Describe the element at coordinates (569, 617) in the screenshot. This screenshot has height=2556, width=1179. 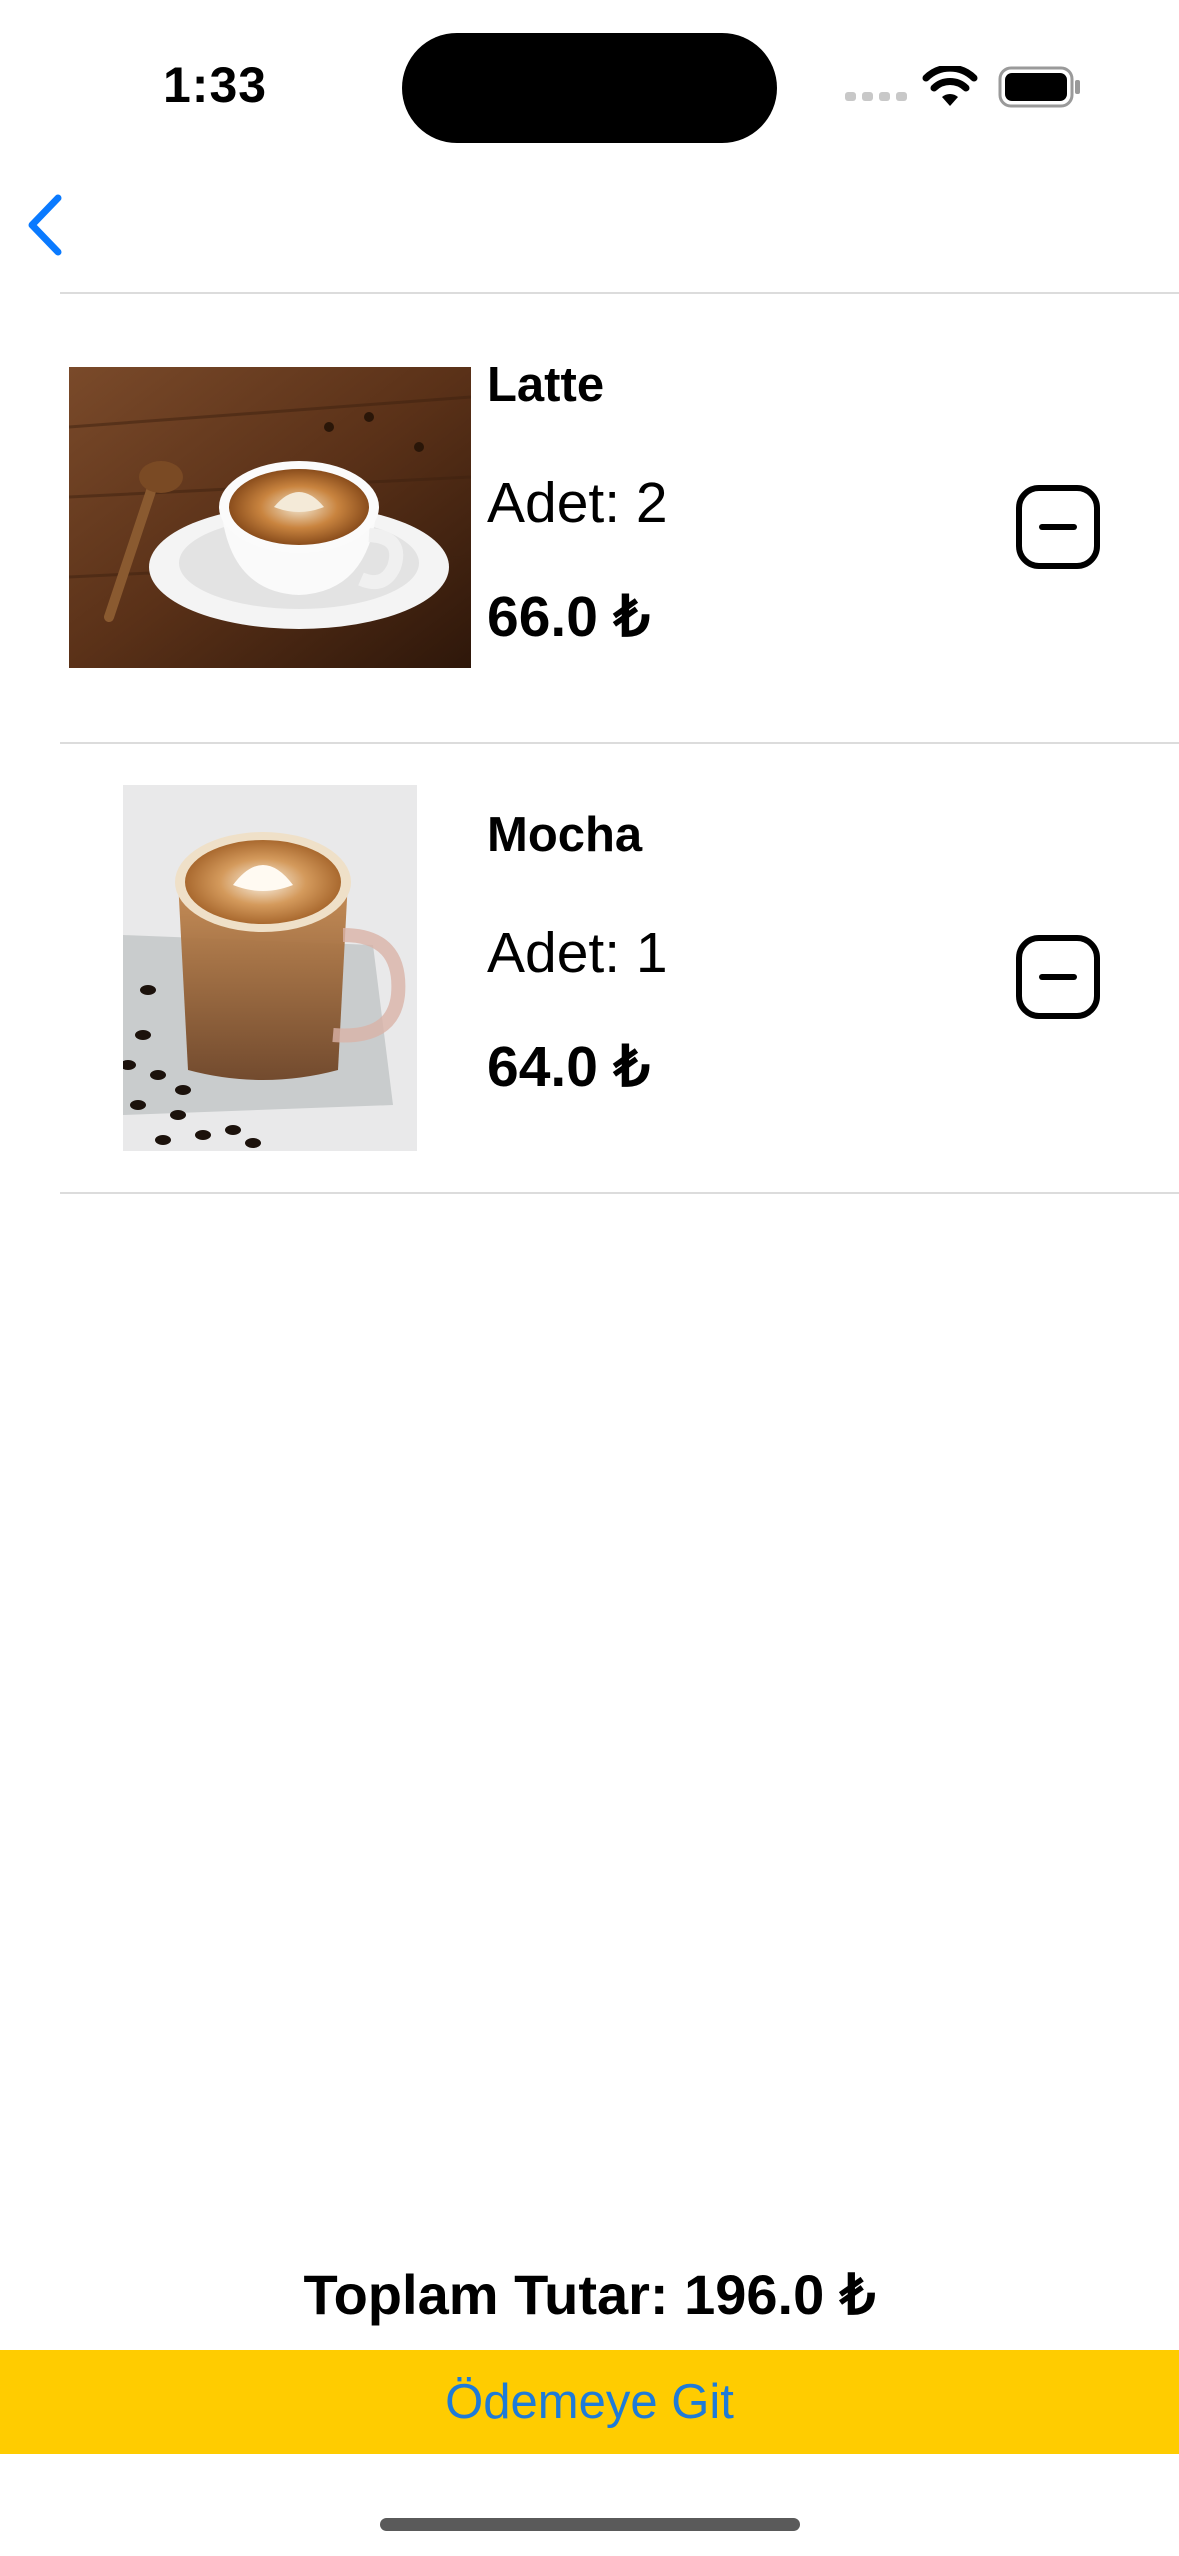
I see `item-price: 66.0 ₺` at that location.